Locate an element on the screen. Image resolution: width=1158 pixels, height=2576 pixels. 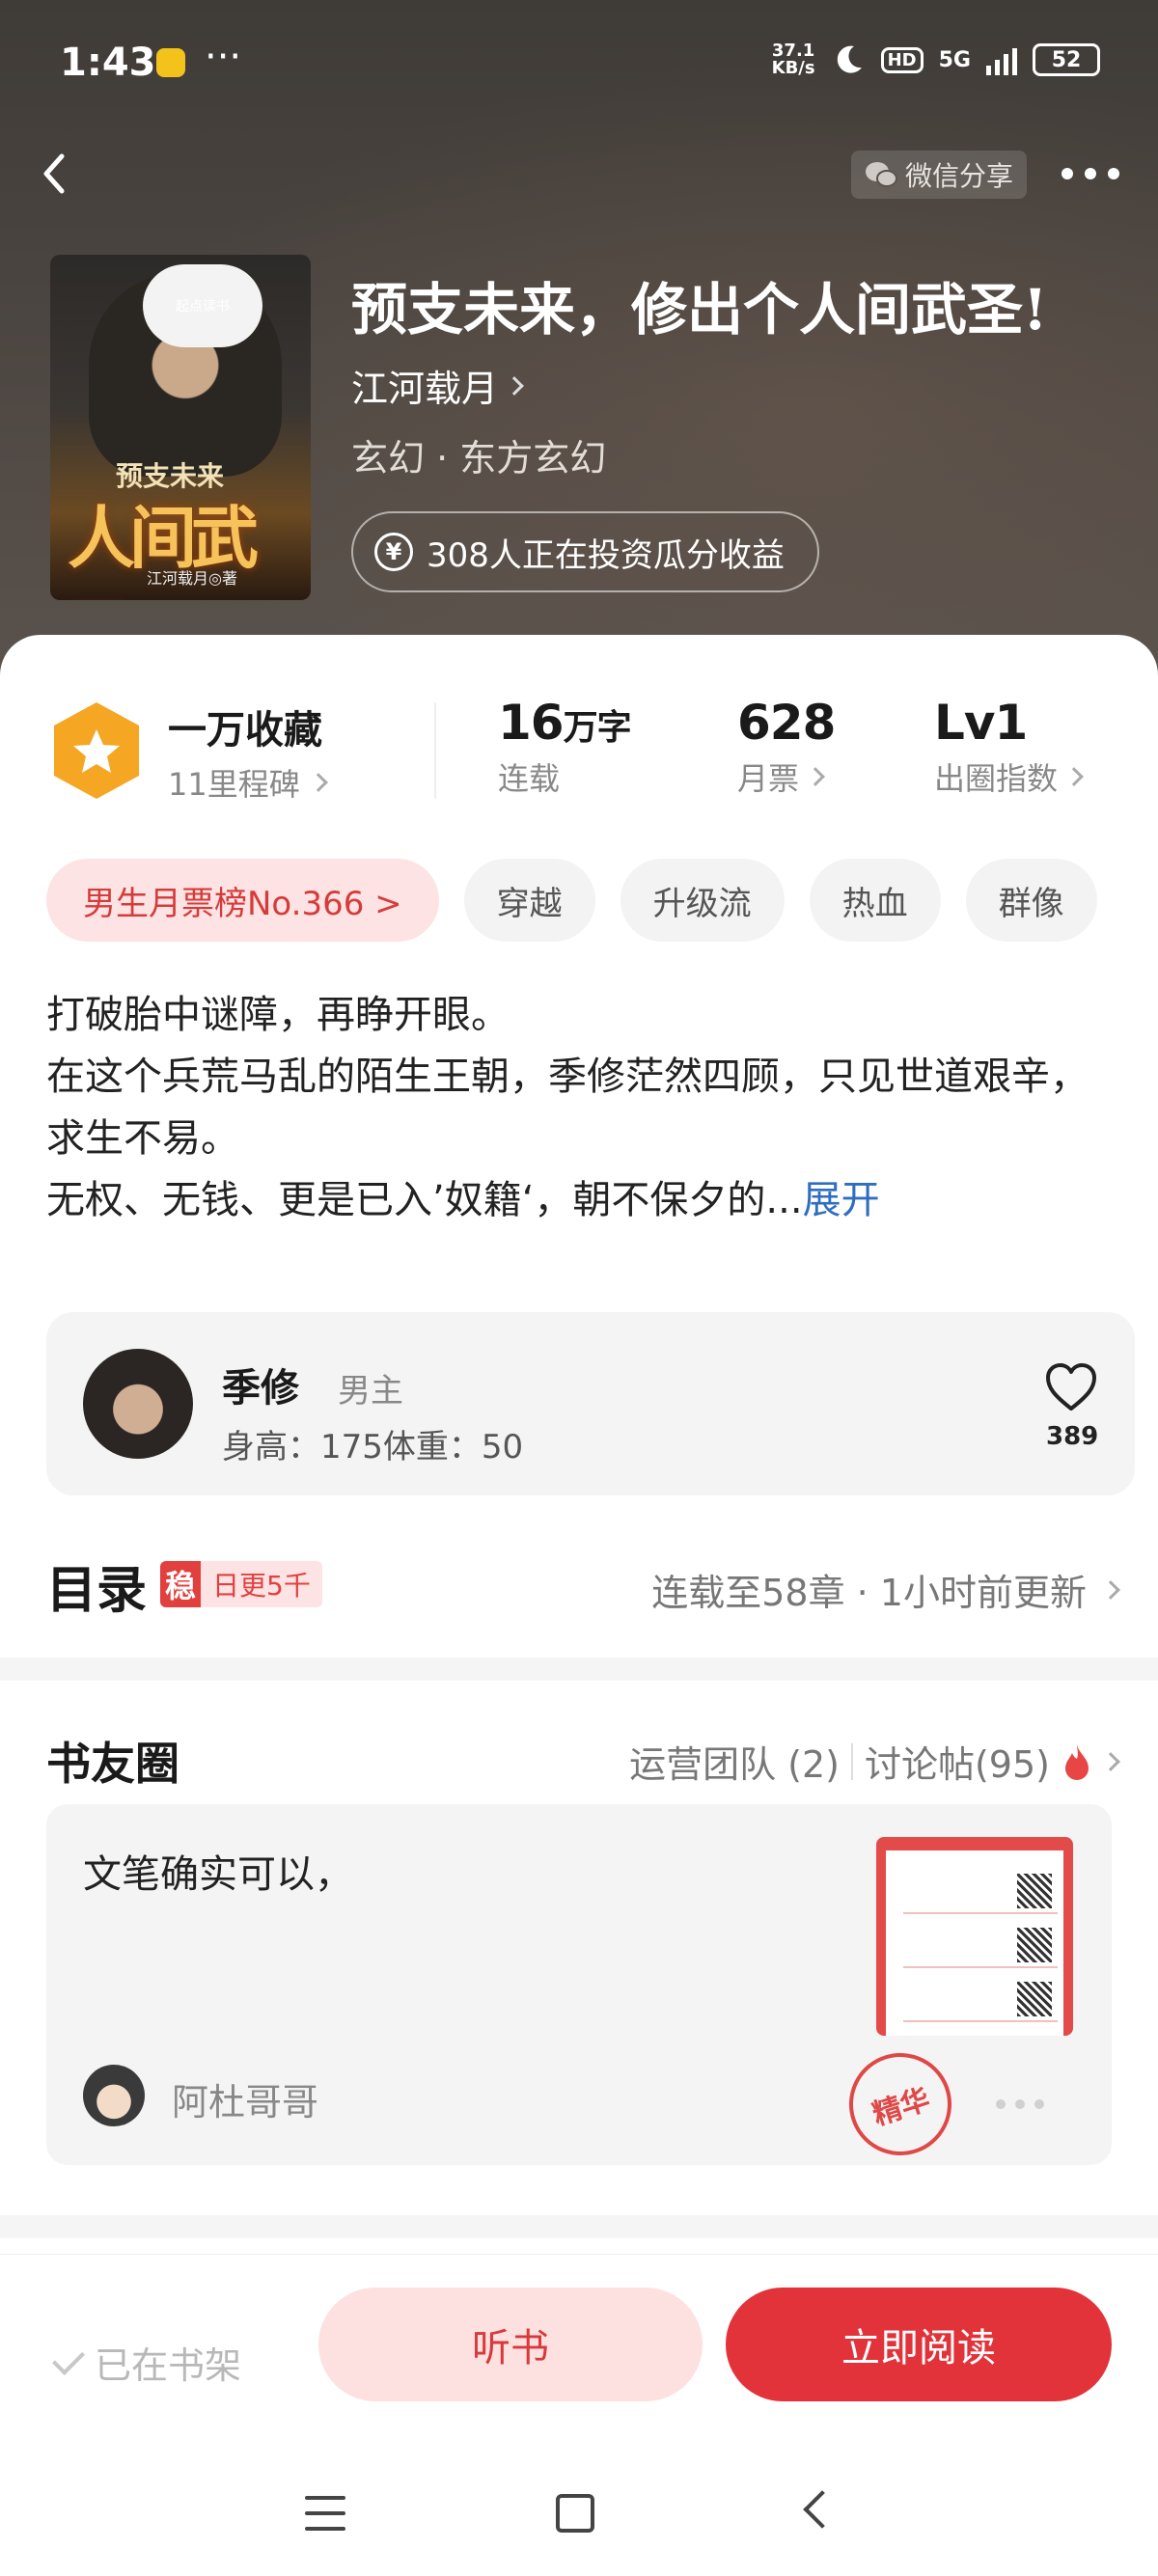
update-frequency: 日更5千 is located at coordinates (261, 1586).